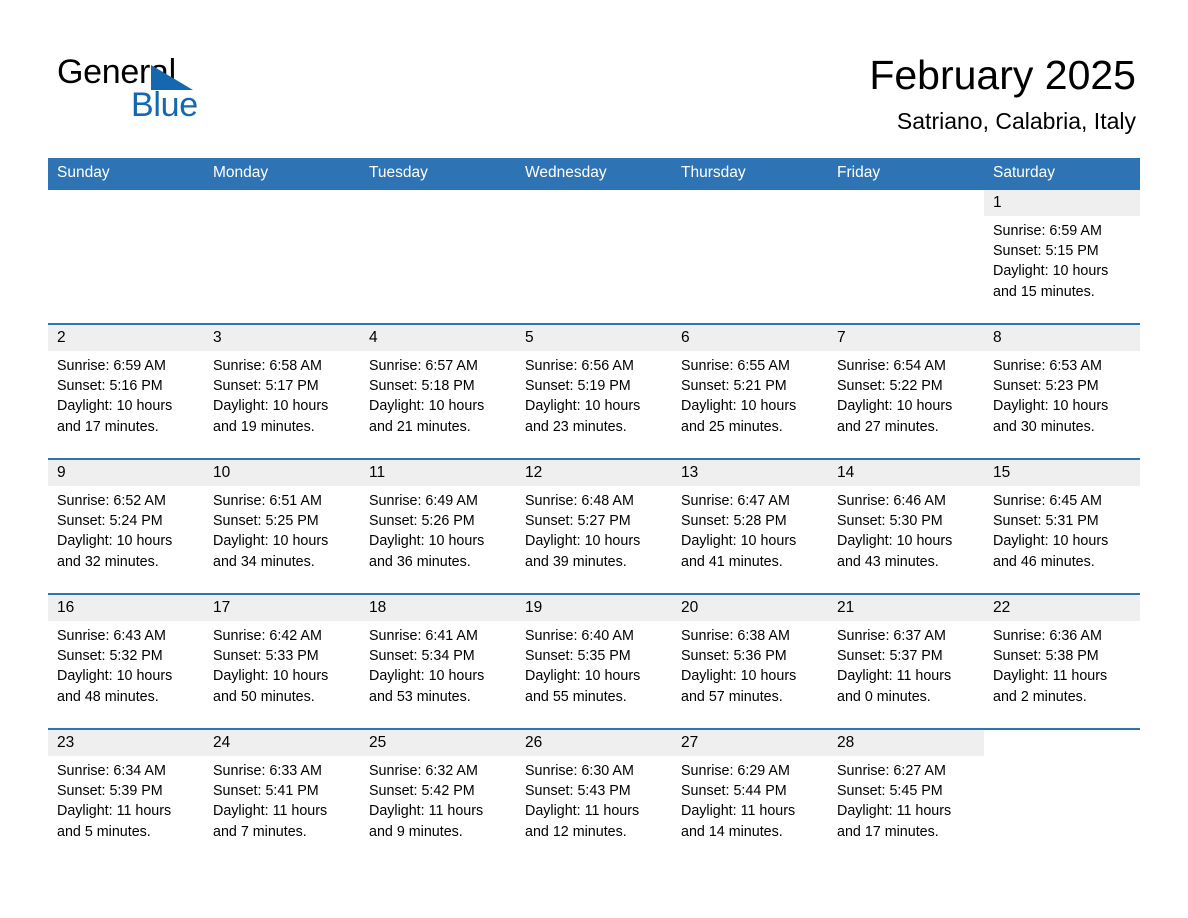 The image size is (1188, 918). What do you see at coordinates (416, 831) in the screenshot?
I see `daylight-text-line2: and 9 minutes.` at bounding box center [416, 831].